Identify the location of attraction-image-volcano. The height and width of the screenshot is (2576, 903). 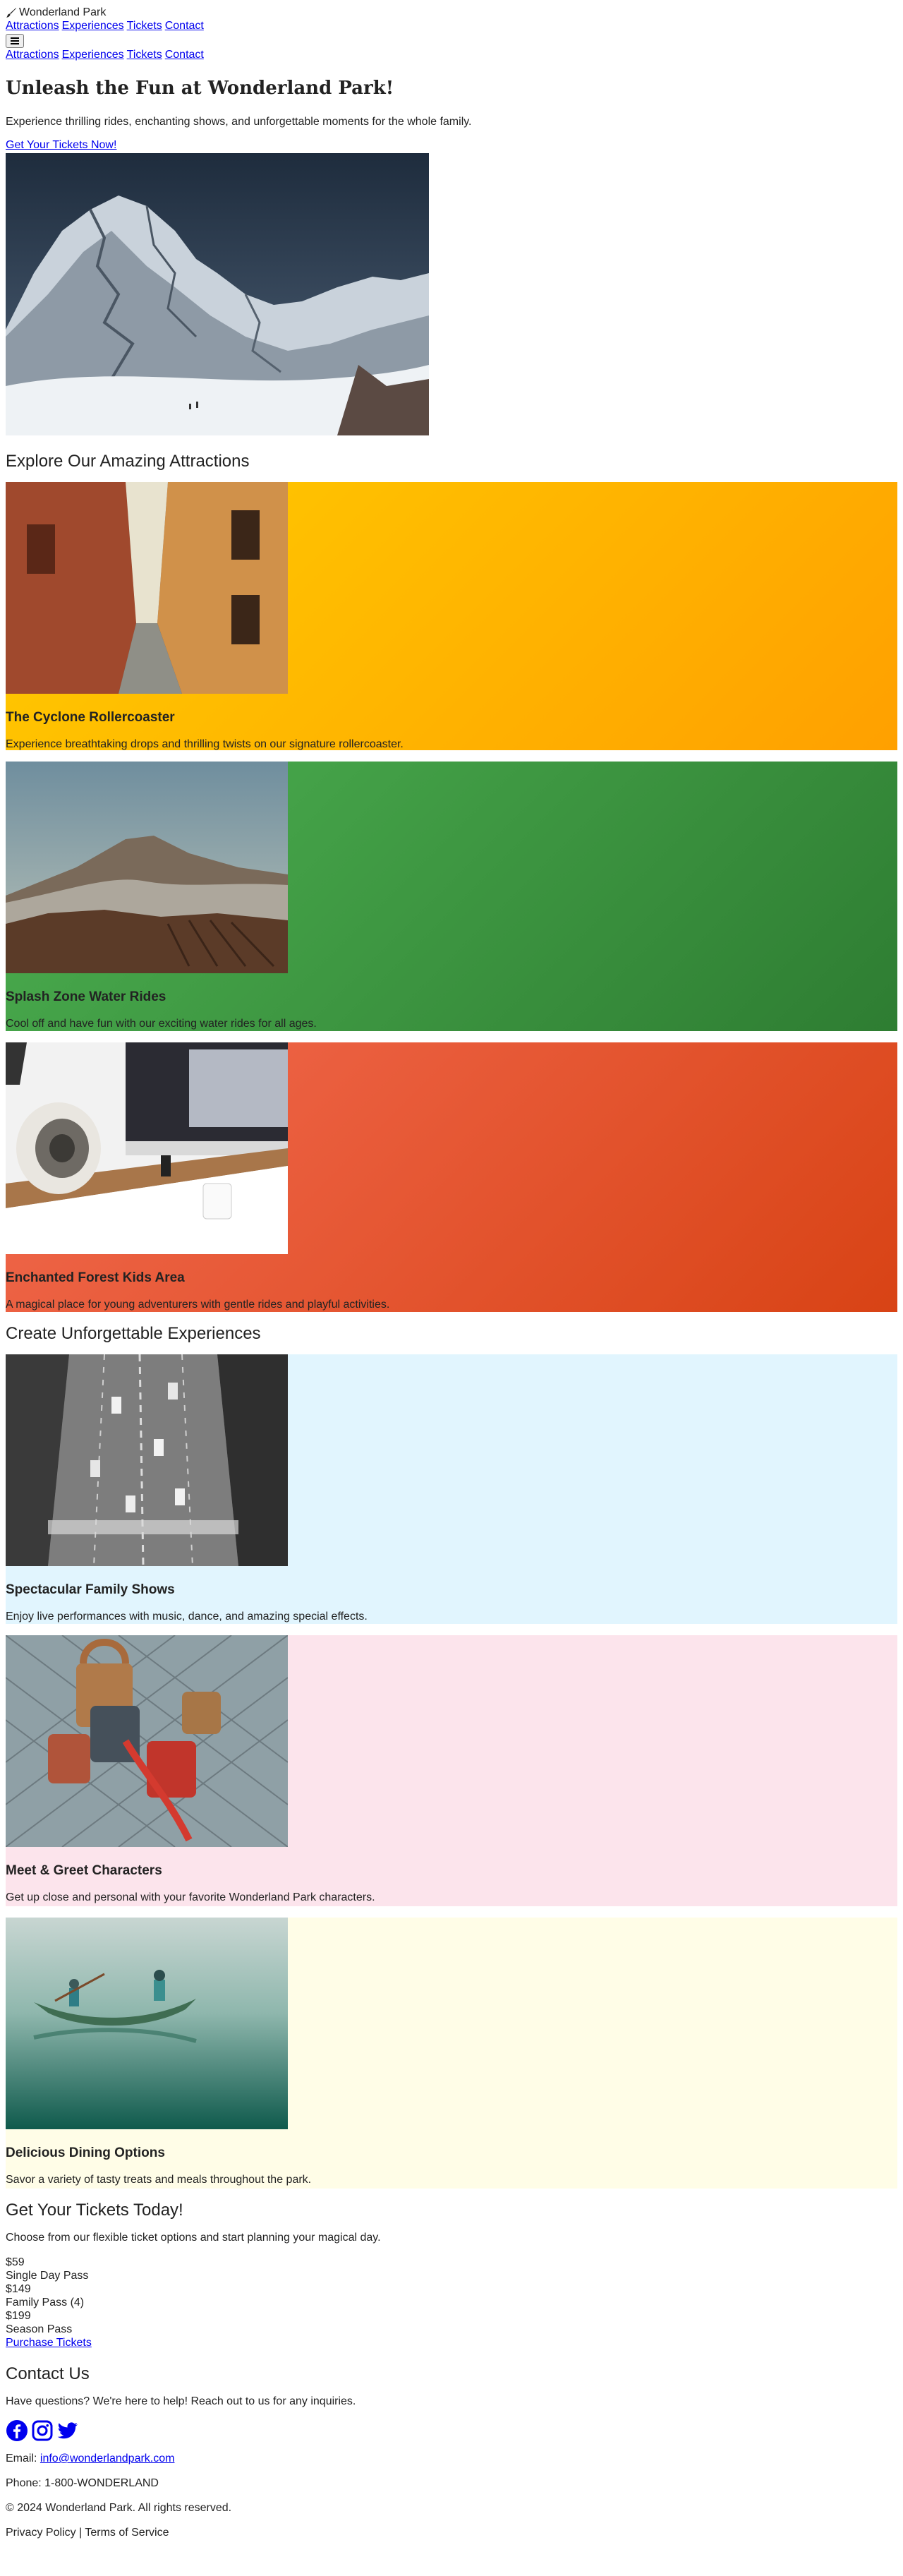
(147, 867).